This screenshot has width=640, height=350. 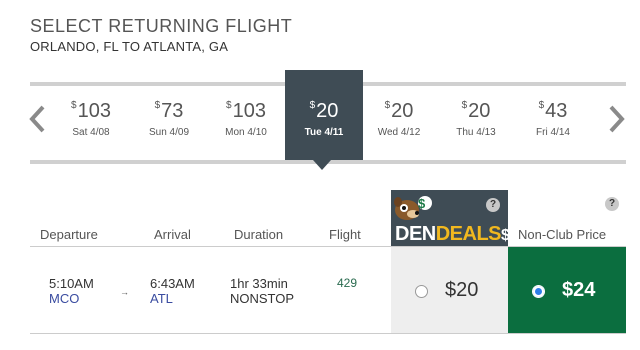 What do you see at coordinates (262, 298) in the screenshot?
I see `stops-label: NONSTOP` at bounding box center [262, 298].